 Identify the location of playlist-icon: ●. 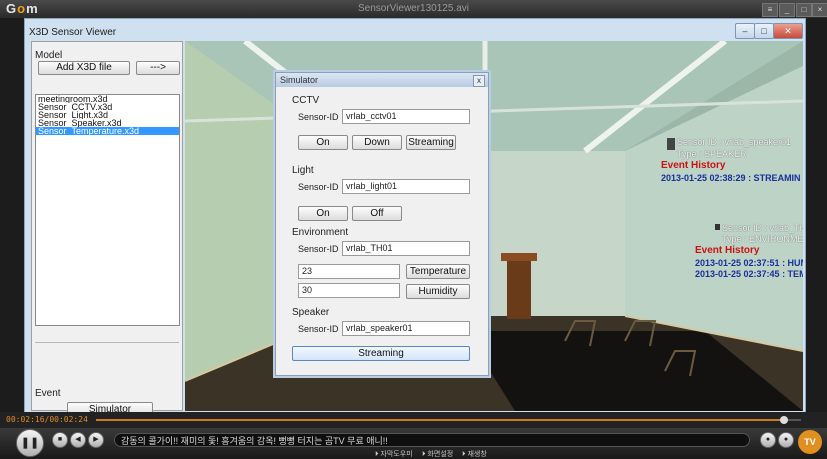
(786, 440).